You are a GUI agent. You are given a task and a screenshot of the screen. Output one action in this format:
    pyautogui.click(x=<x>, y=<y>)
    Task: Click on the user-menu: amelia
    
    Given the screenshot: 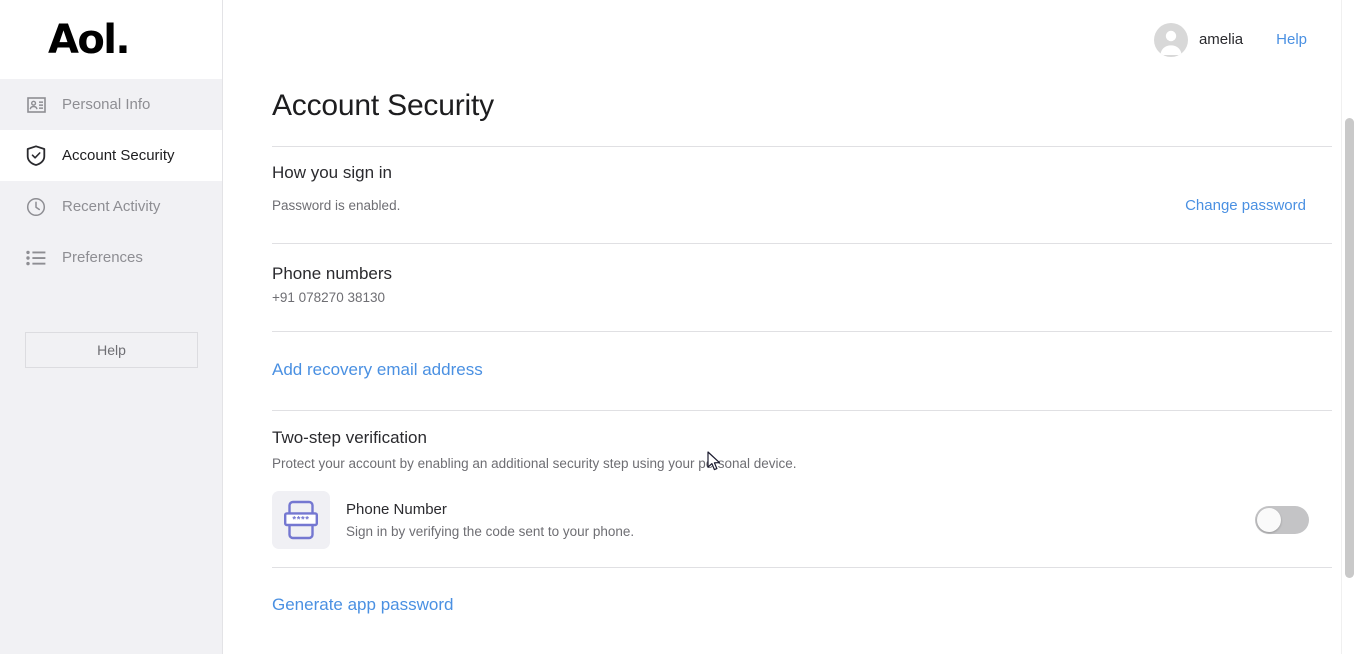 What is the action you would take?
    pyautogui.click(x=1198, y=39)
    